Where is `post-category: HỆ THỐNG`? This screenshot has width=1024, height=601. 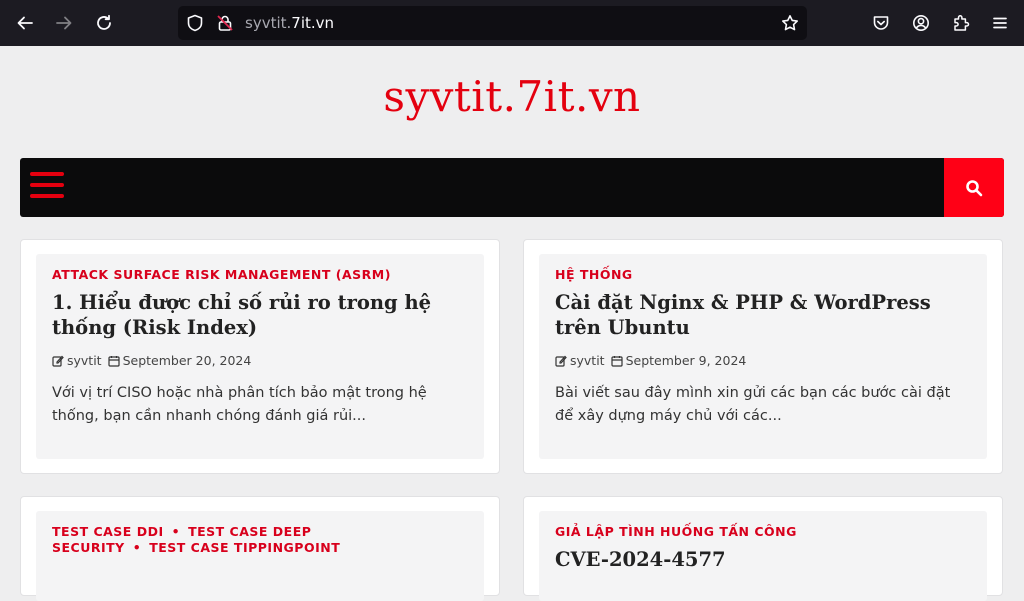
post-category: HỆ THỐNG is located at coordinates (763, 275).